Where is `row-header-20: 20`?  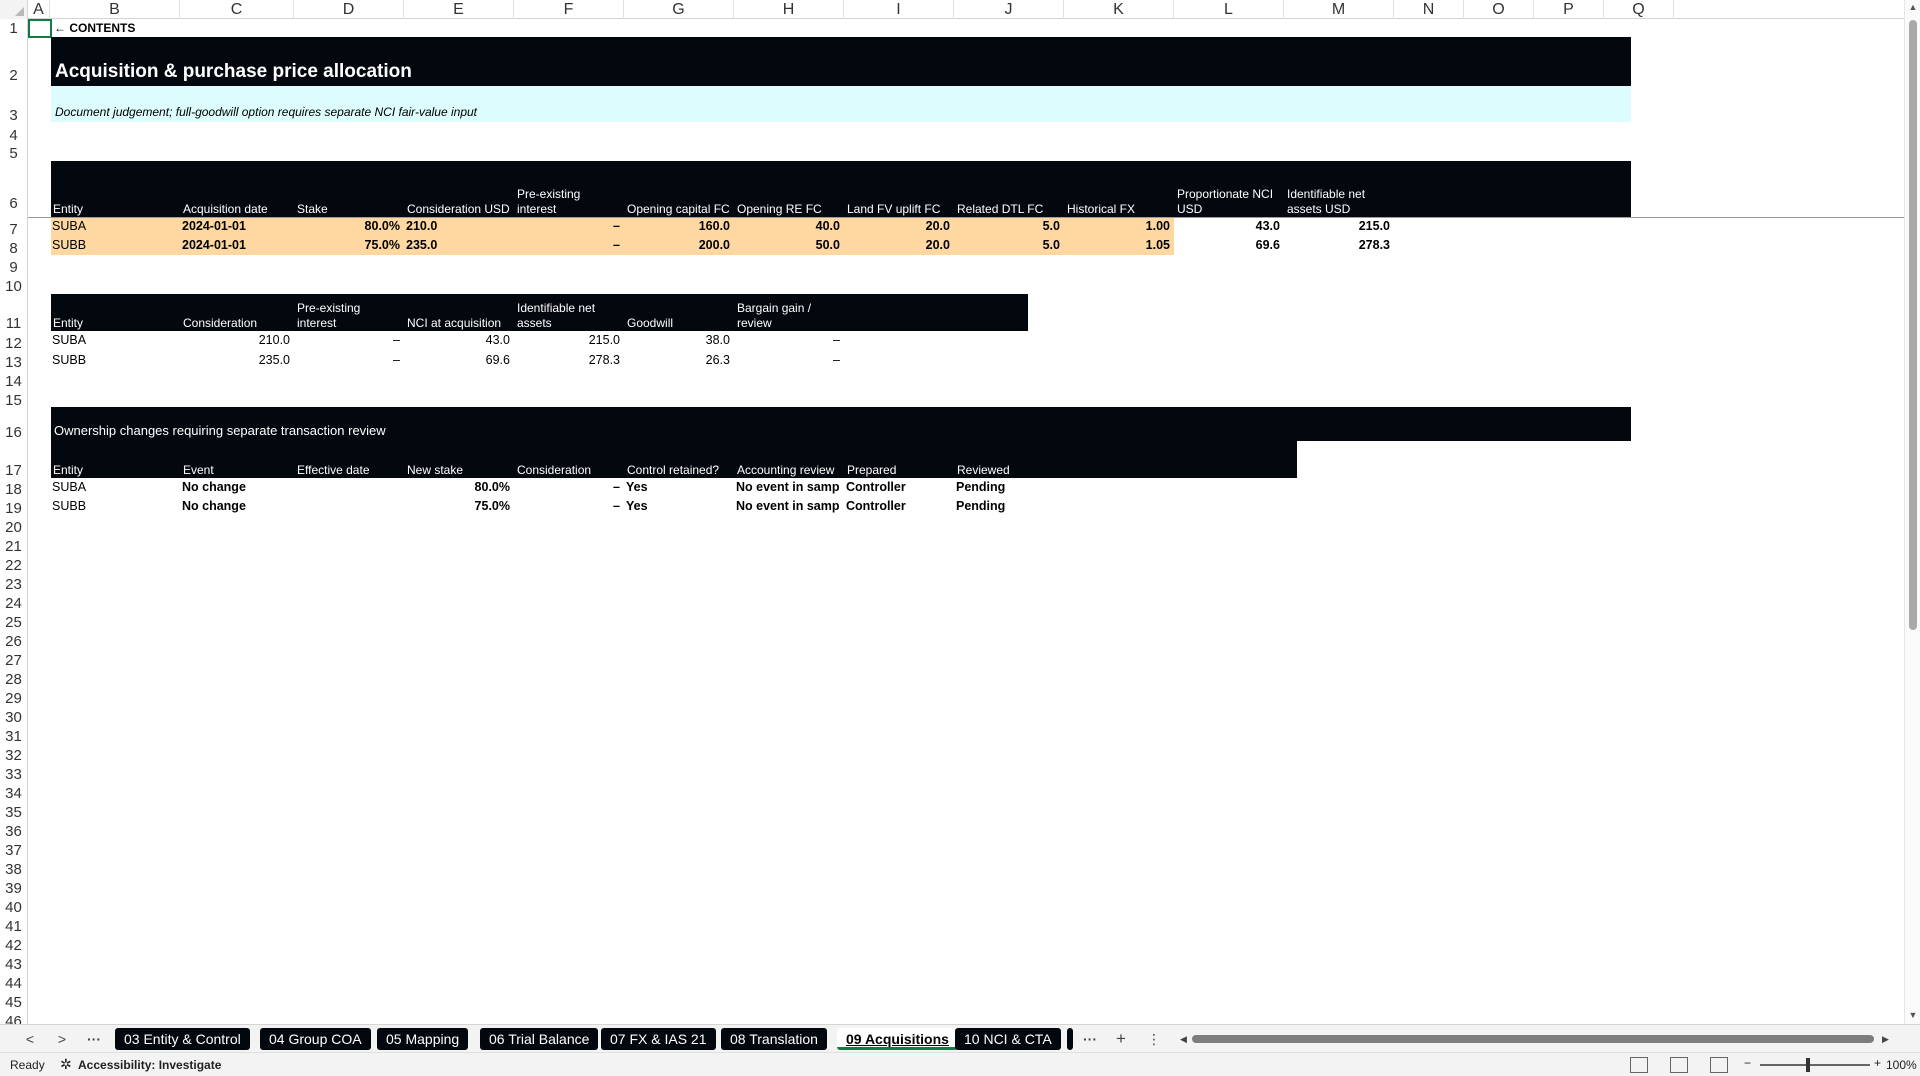 row-header-20: 20 is located at coordinates (13, 527).